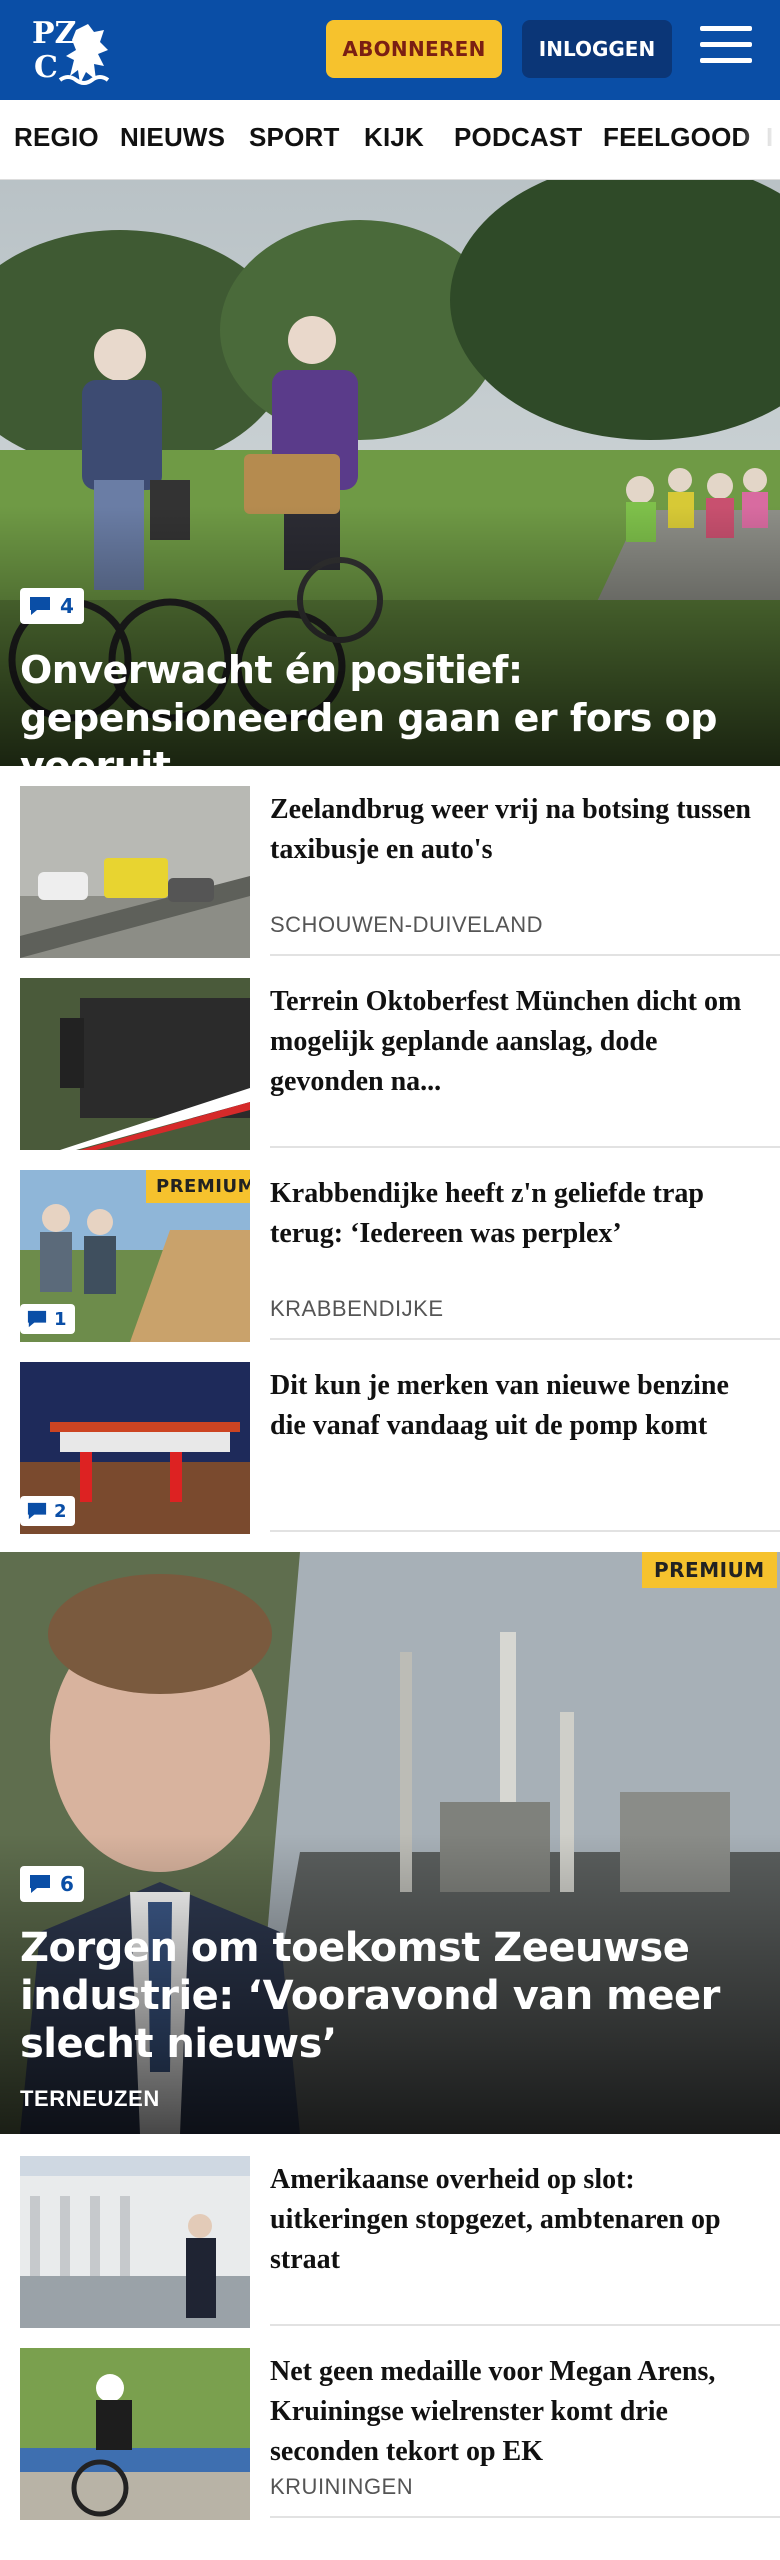  Describe the element at coordinates (67, 1884) in the screenshot. I see `comment-count: 6` at that location.